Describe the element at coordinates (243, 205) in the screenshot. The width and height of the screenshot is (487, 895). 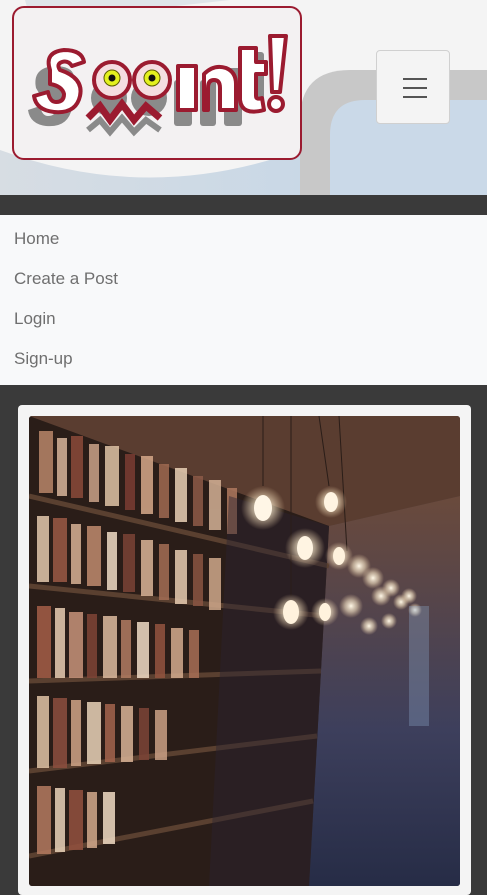
I see `header-divider` at that location.